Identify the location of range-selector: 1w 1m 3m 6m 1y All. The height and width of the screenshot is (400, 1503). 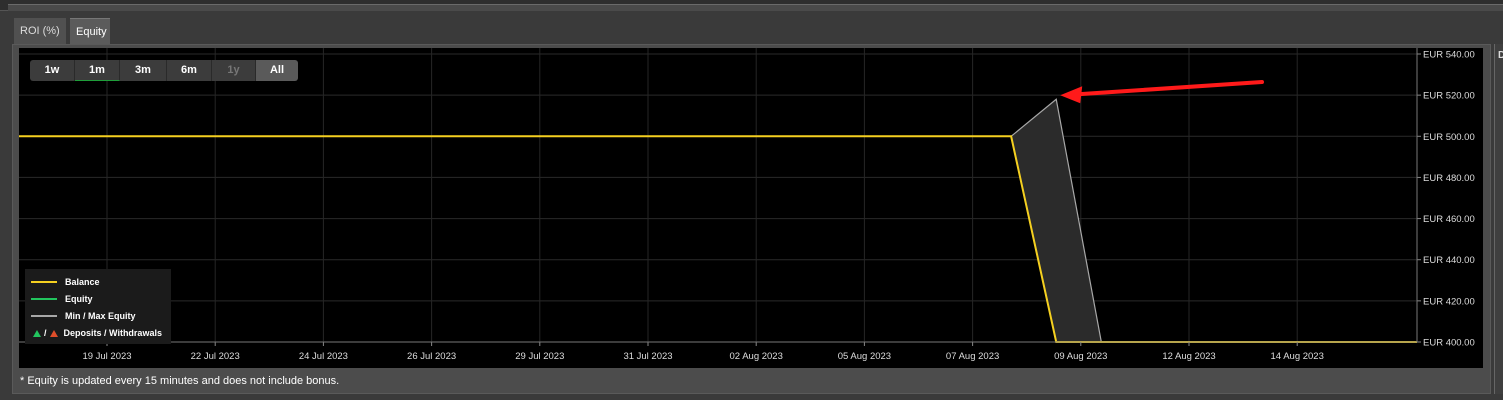
(164, 70).